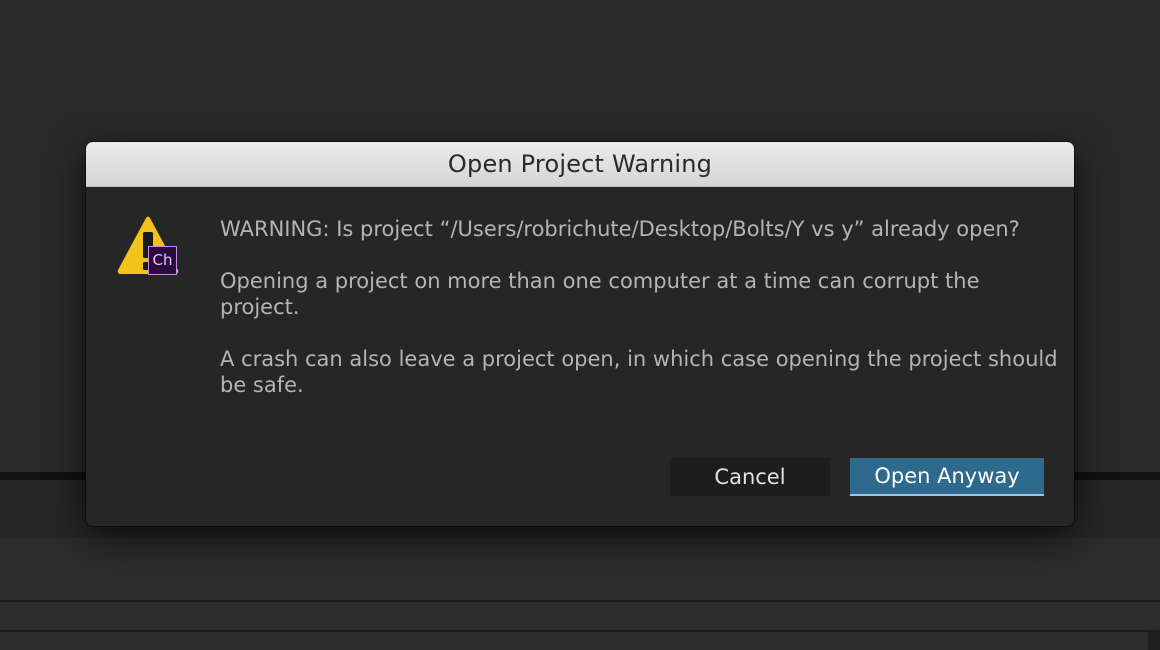 The height and width of the screenshot is (650, 1160). I want to click on open-anyway-button: Open Anyway, so click(947, 477).